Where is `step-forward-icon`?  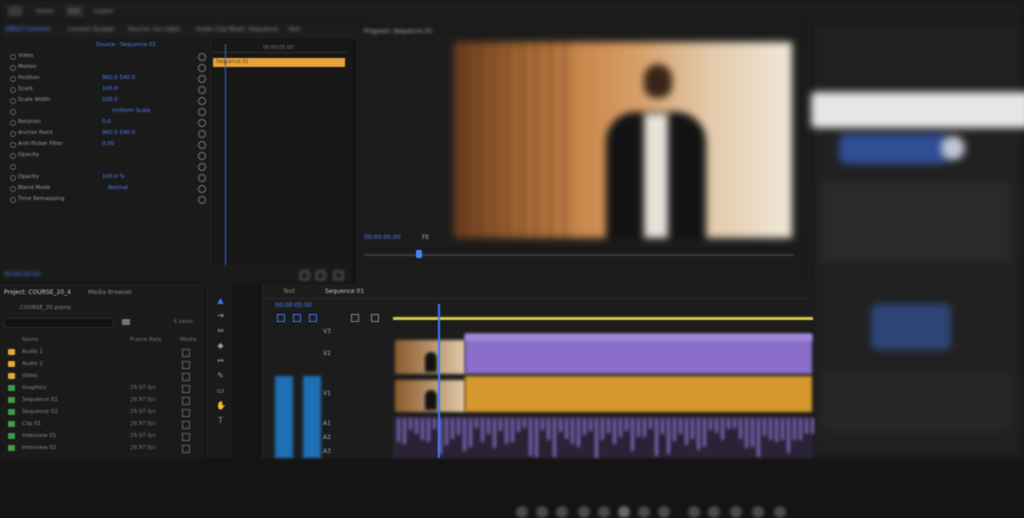
step-forward-icon is located at coordinates (644, 512).